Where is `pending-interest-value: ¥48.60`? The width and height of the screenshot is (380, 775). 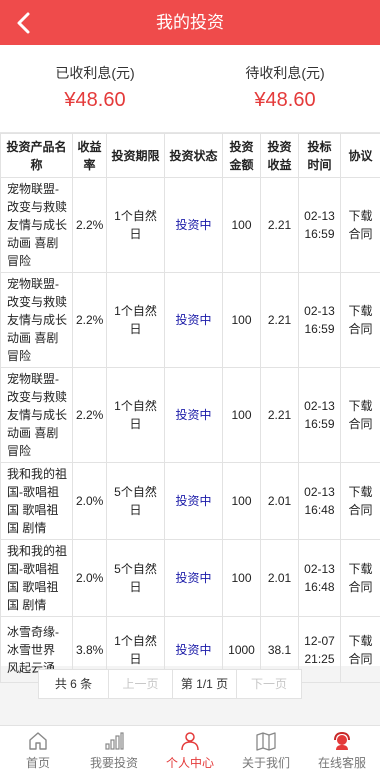 pending-interest-value: ¥48.60 is located at coordinates (285, 100).